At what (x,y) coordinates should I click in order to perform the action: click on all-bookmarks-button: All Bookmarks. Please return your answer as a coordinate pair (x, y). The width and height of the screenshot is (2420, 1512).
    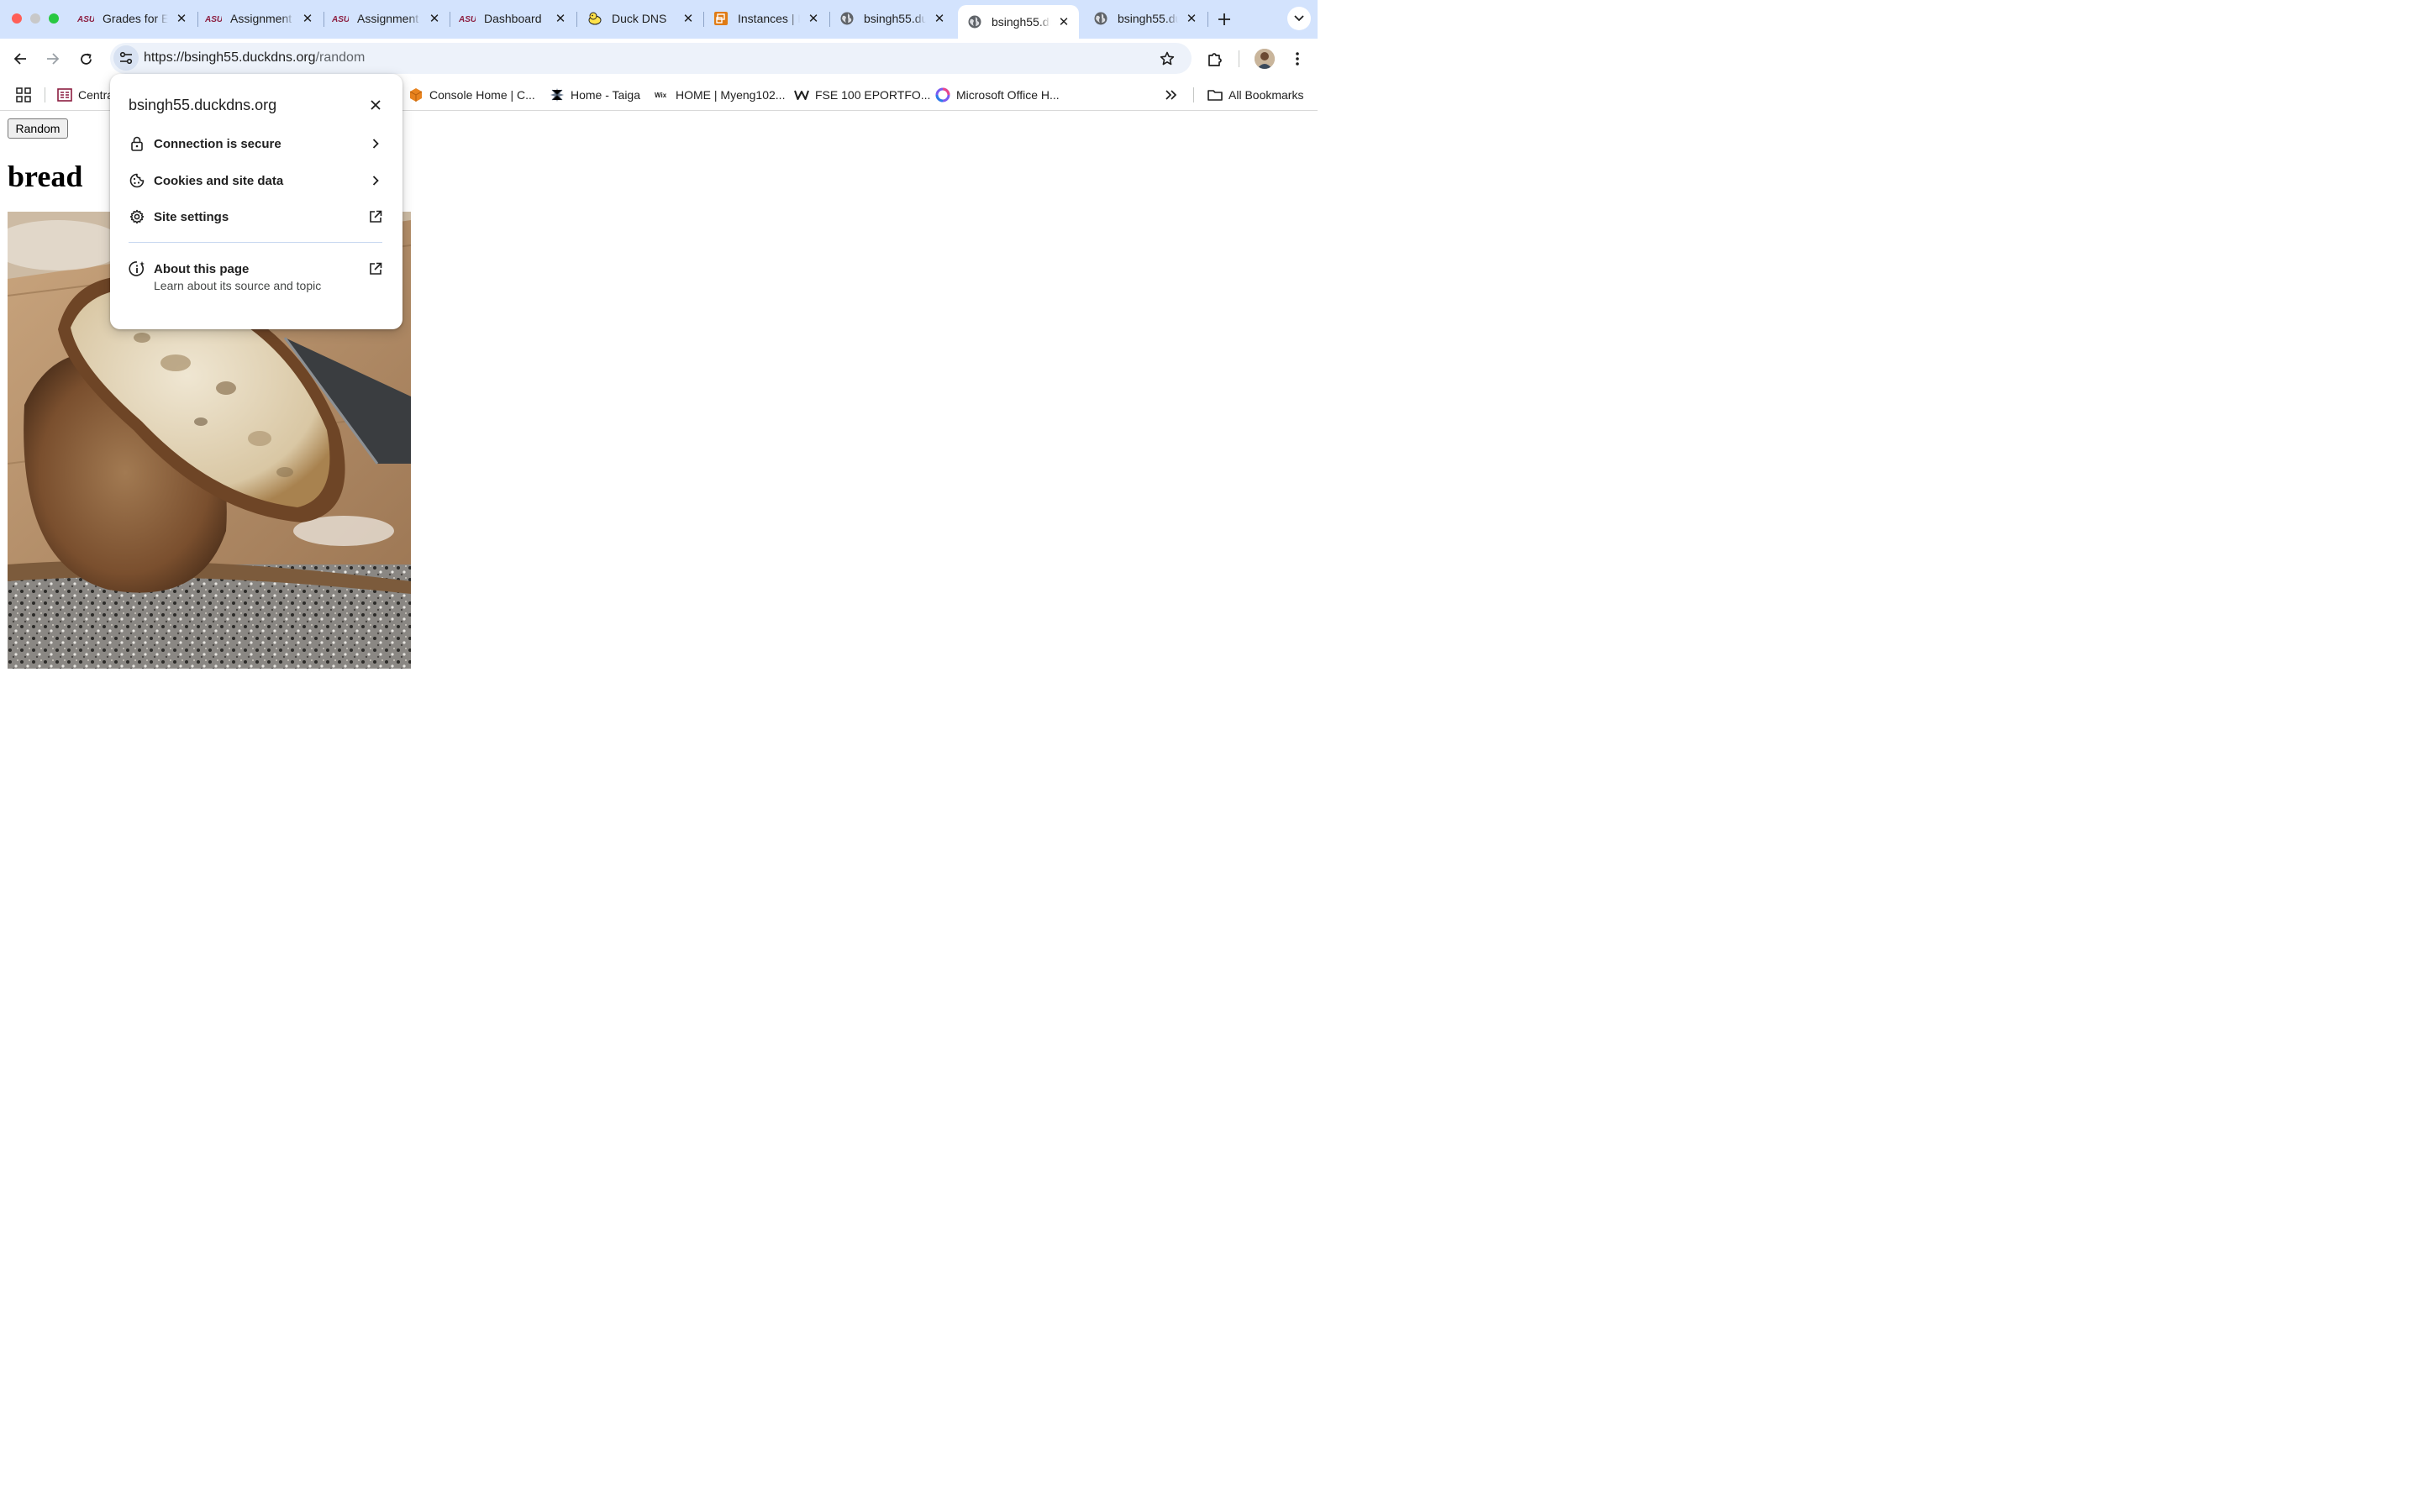
    Looking at the image, I should click on (1255, 95).